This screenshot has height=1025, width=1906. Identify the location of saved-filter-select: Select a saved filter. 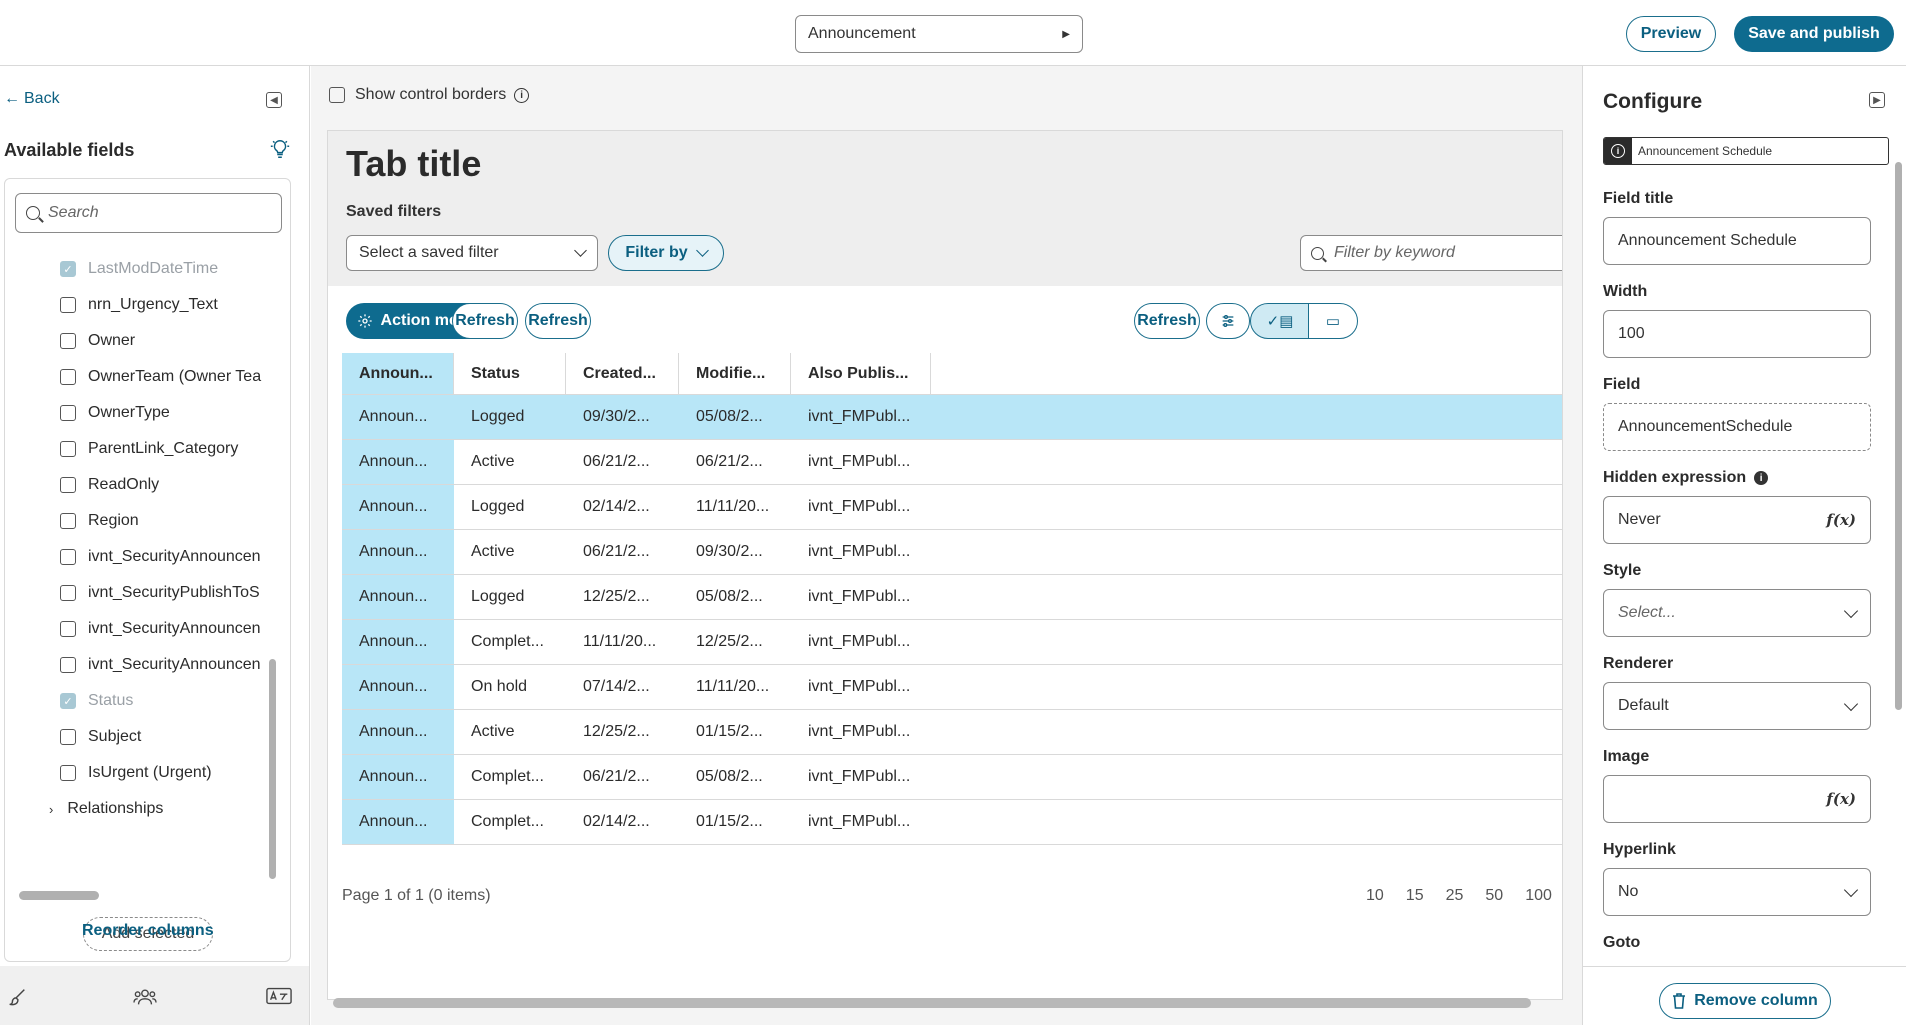
(472, 253).